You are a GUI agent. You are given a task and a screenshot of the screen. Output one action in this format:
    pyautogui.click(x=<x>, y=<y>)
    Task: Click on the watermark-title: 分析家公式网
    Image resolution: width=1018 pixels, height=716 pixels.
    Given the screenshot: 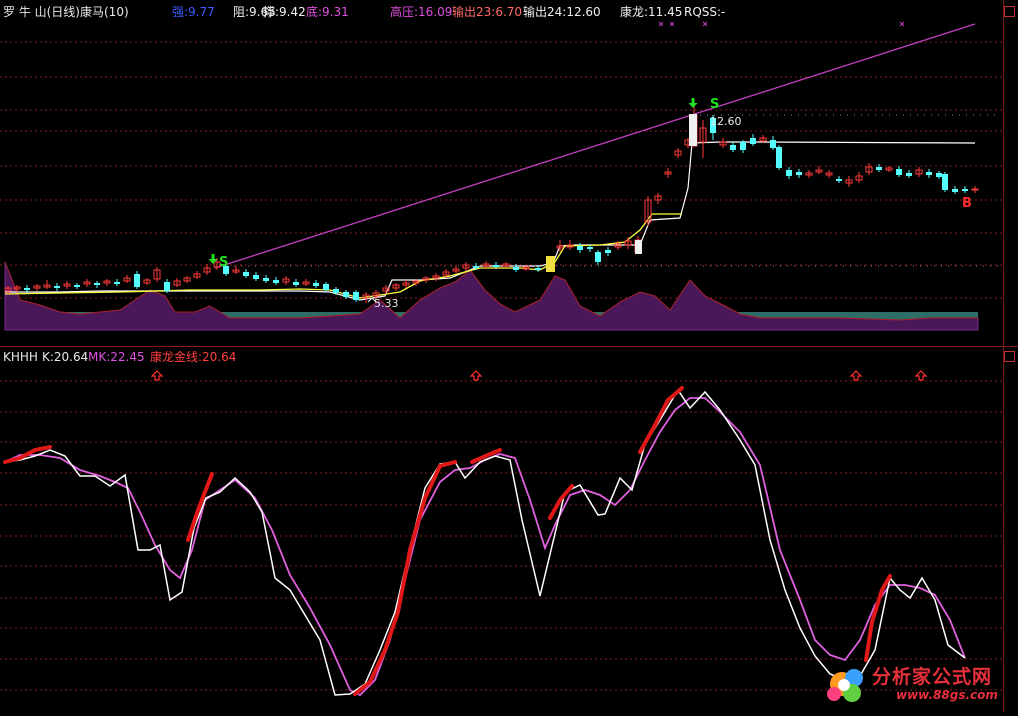 What is the action you would take?
    pyautogui.click(x=932, y=677)
    